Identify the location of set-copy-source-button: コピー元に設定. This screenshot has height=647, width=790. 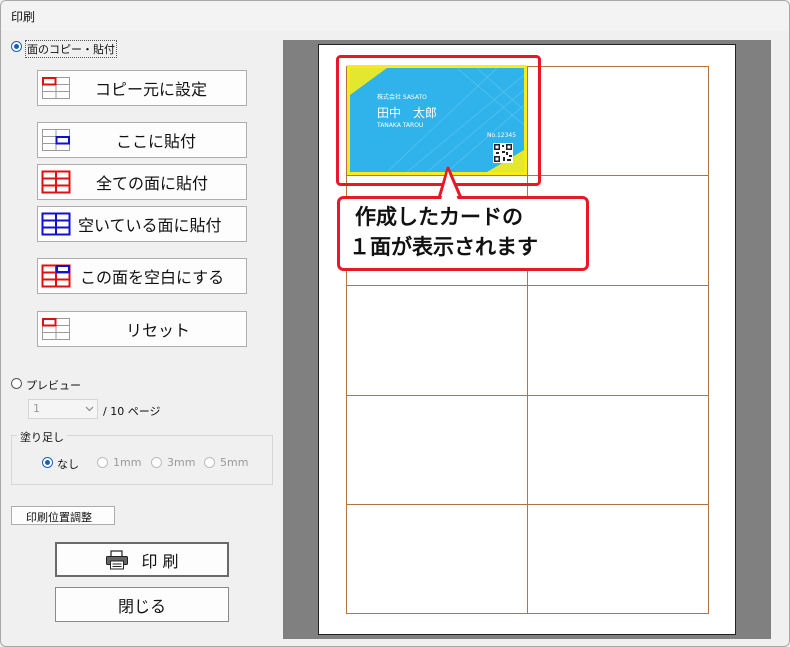
(142, 88).